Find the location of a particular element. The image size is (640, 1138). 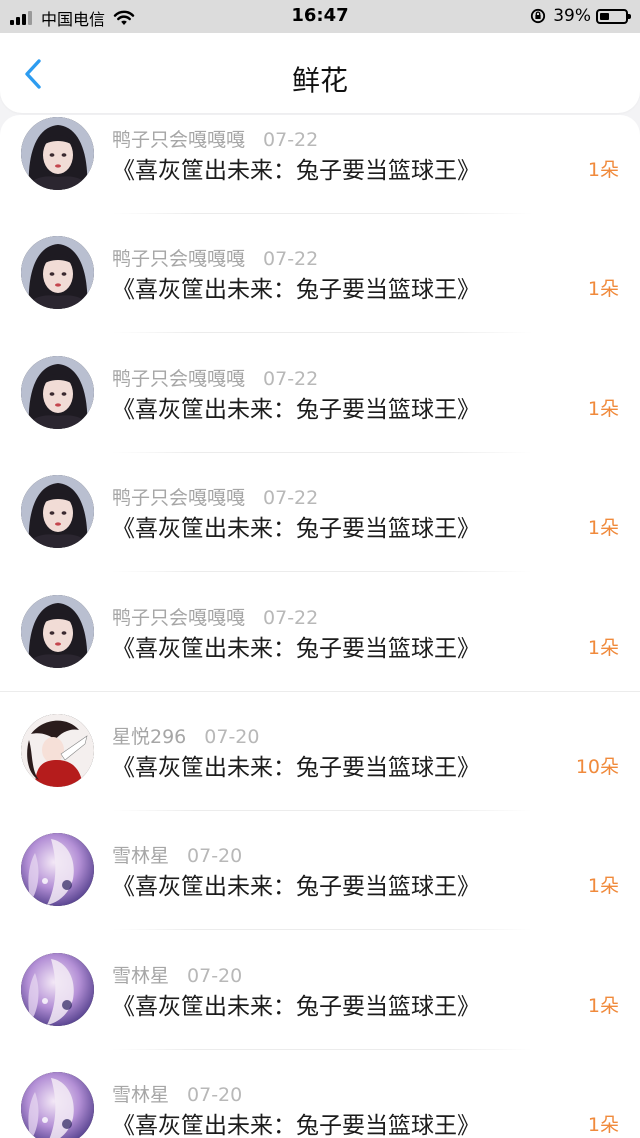

battery-level is located at coordinates (604, 16).